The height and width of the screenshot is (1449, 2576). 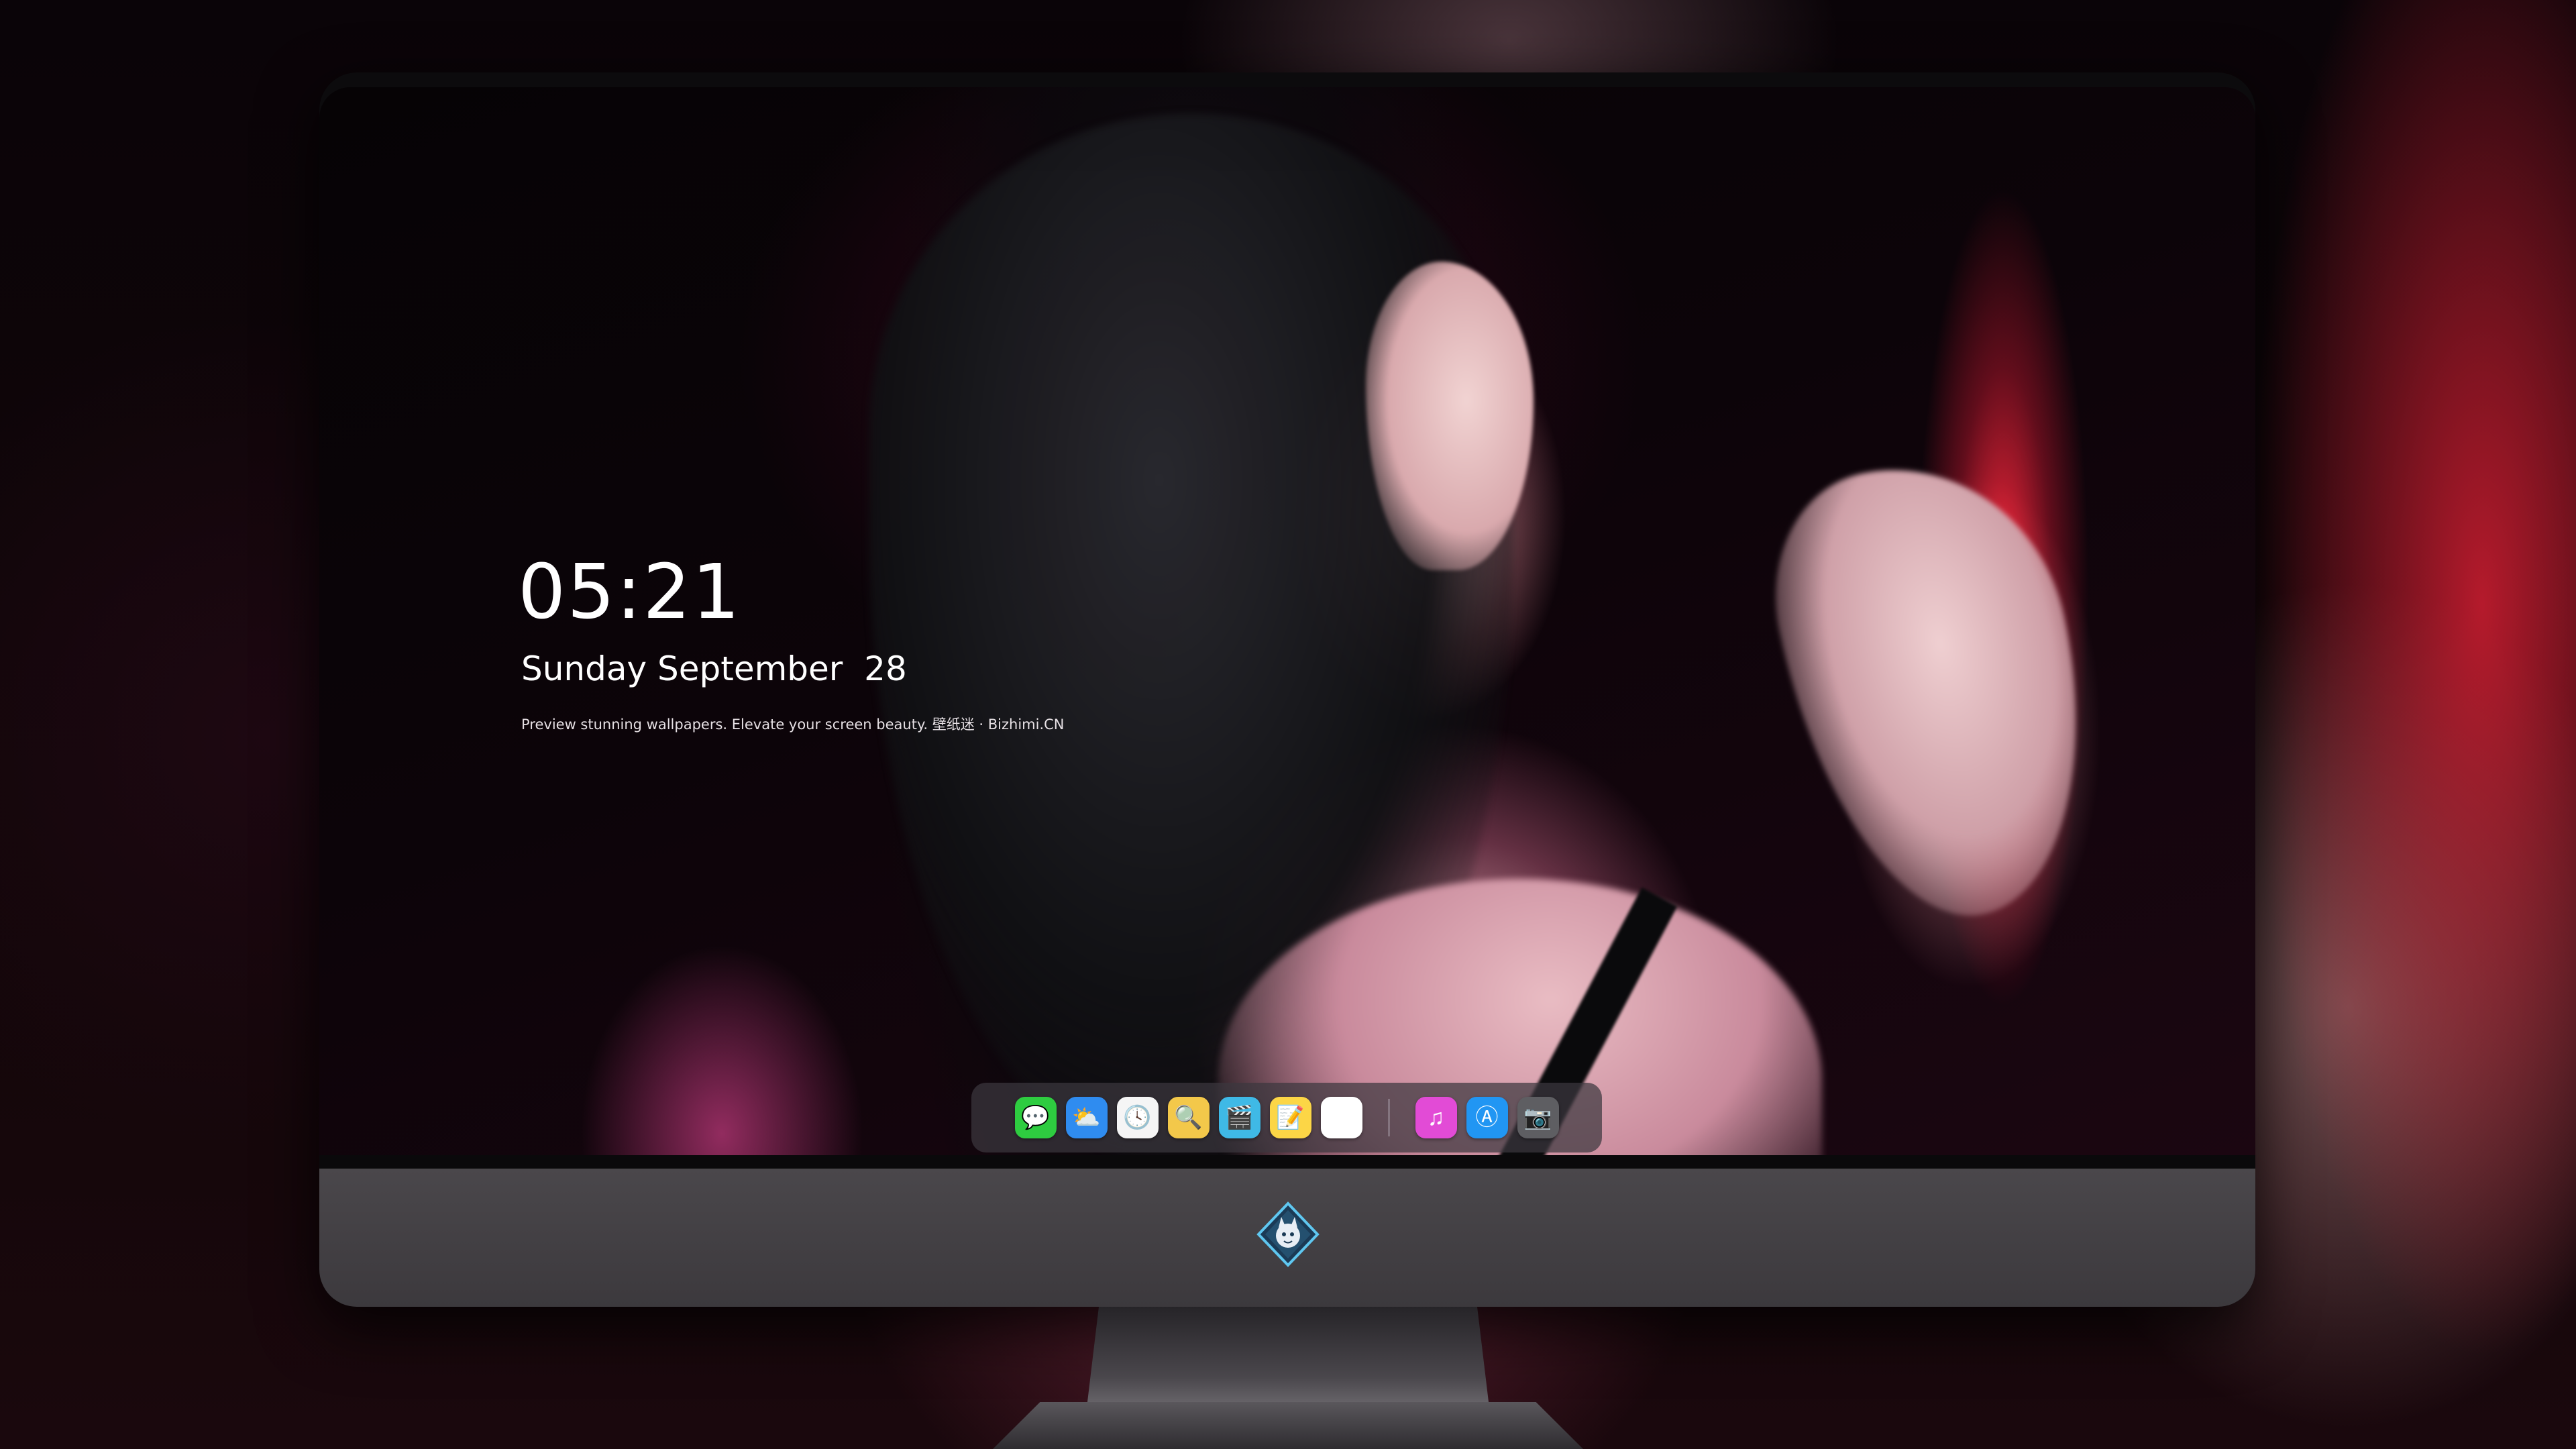 What do you see at coordinates (1487, 1117) in the screenshot?
I see `app-store-icon: Ⓐ` at bounding box center [1487, 1117].